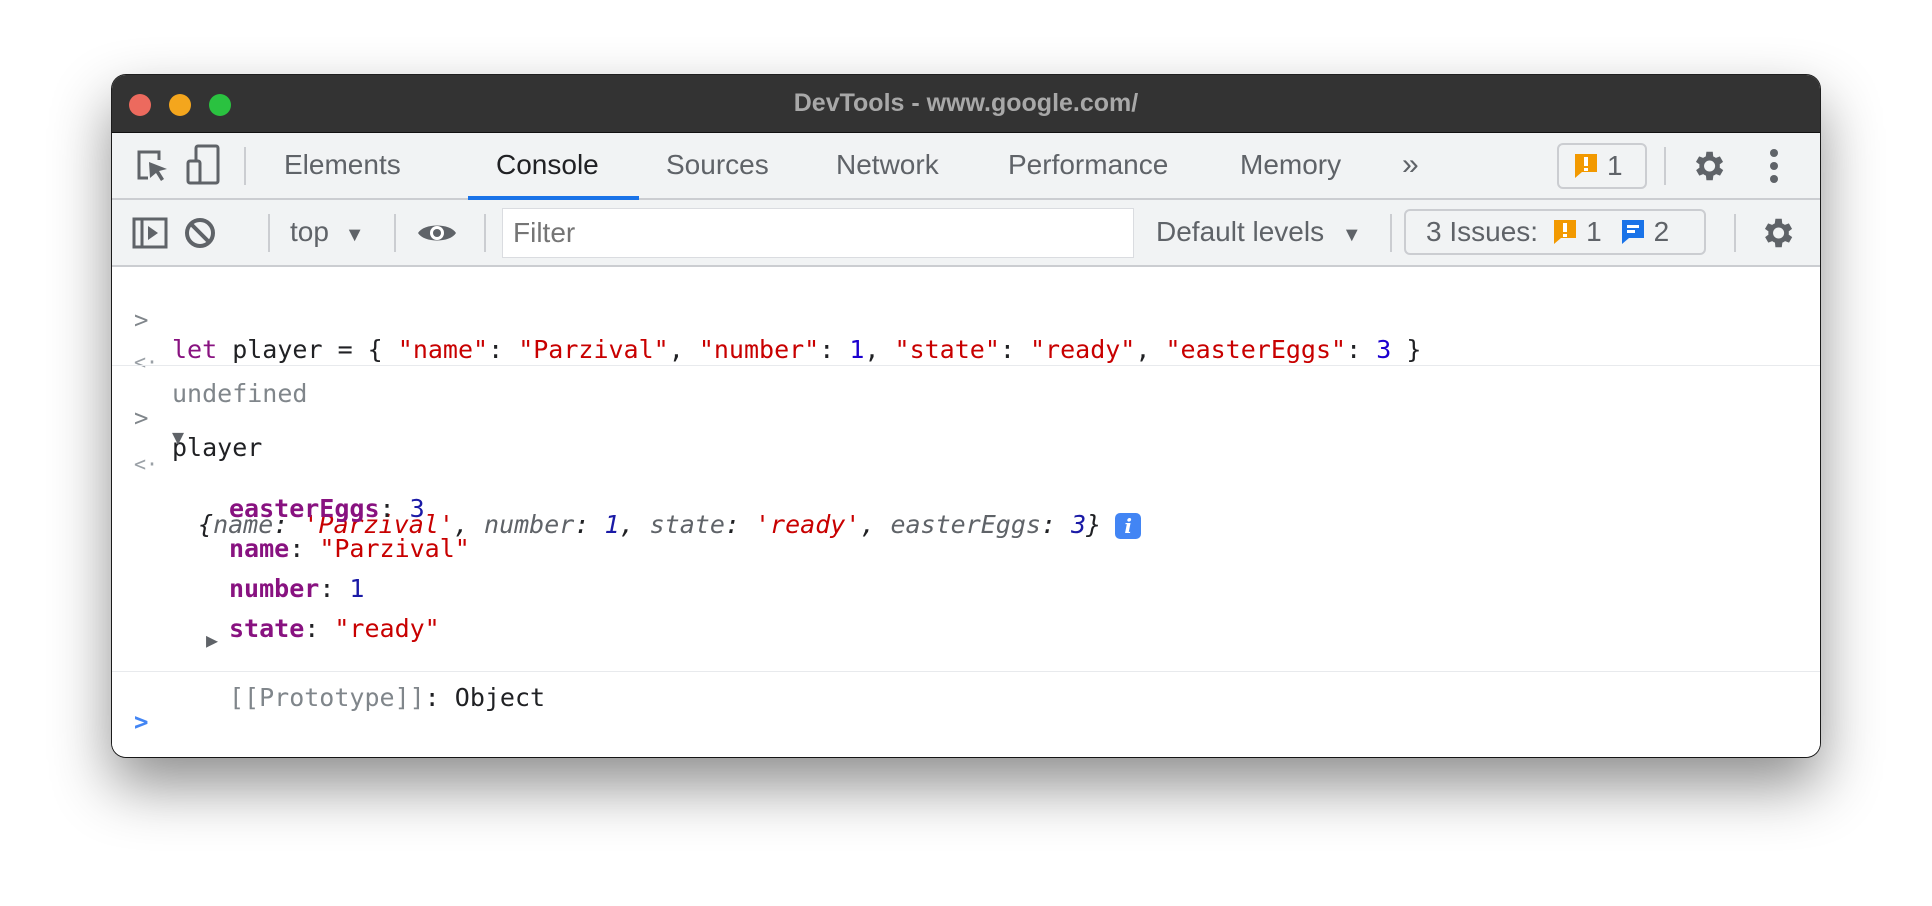  What do you see at coordinates (437, 233) in the screenshot?
I see `live-expression-eye-icon` at bounding box center [437, 233].